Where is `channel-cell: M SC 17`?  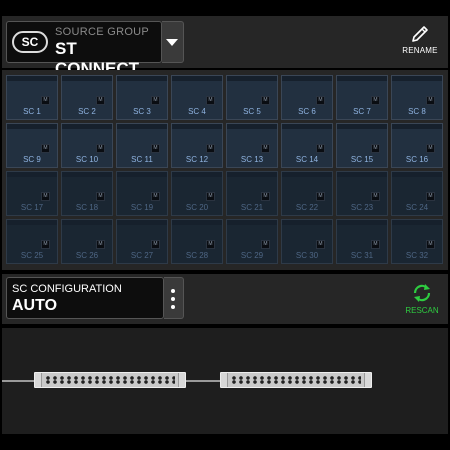 channel-cell: M SC 17 is located at coordinates (32, 193).